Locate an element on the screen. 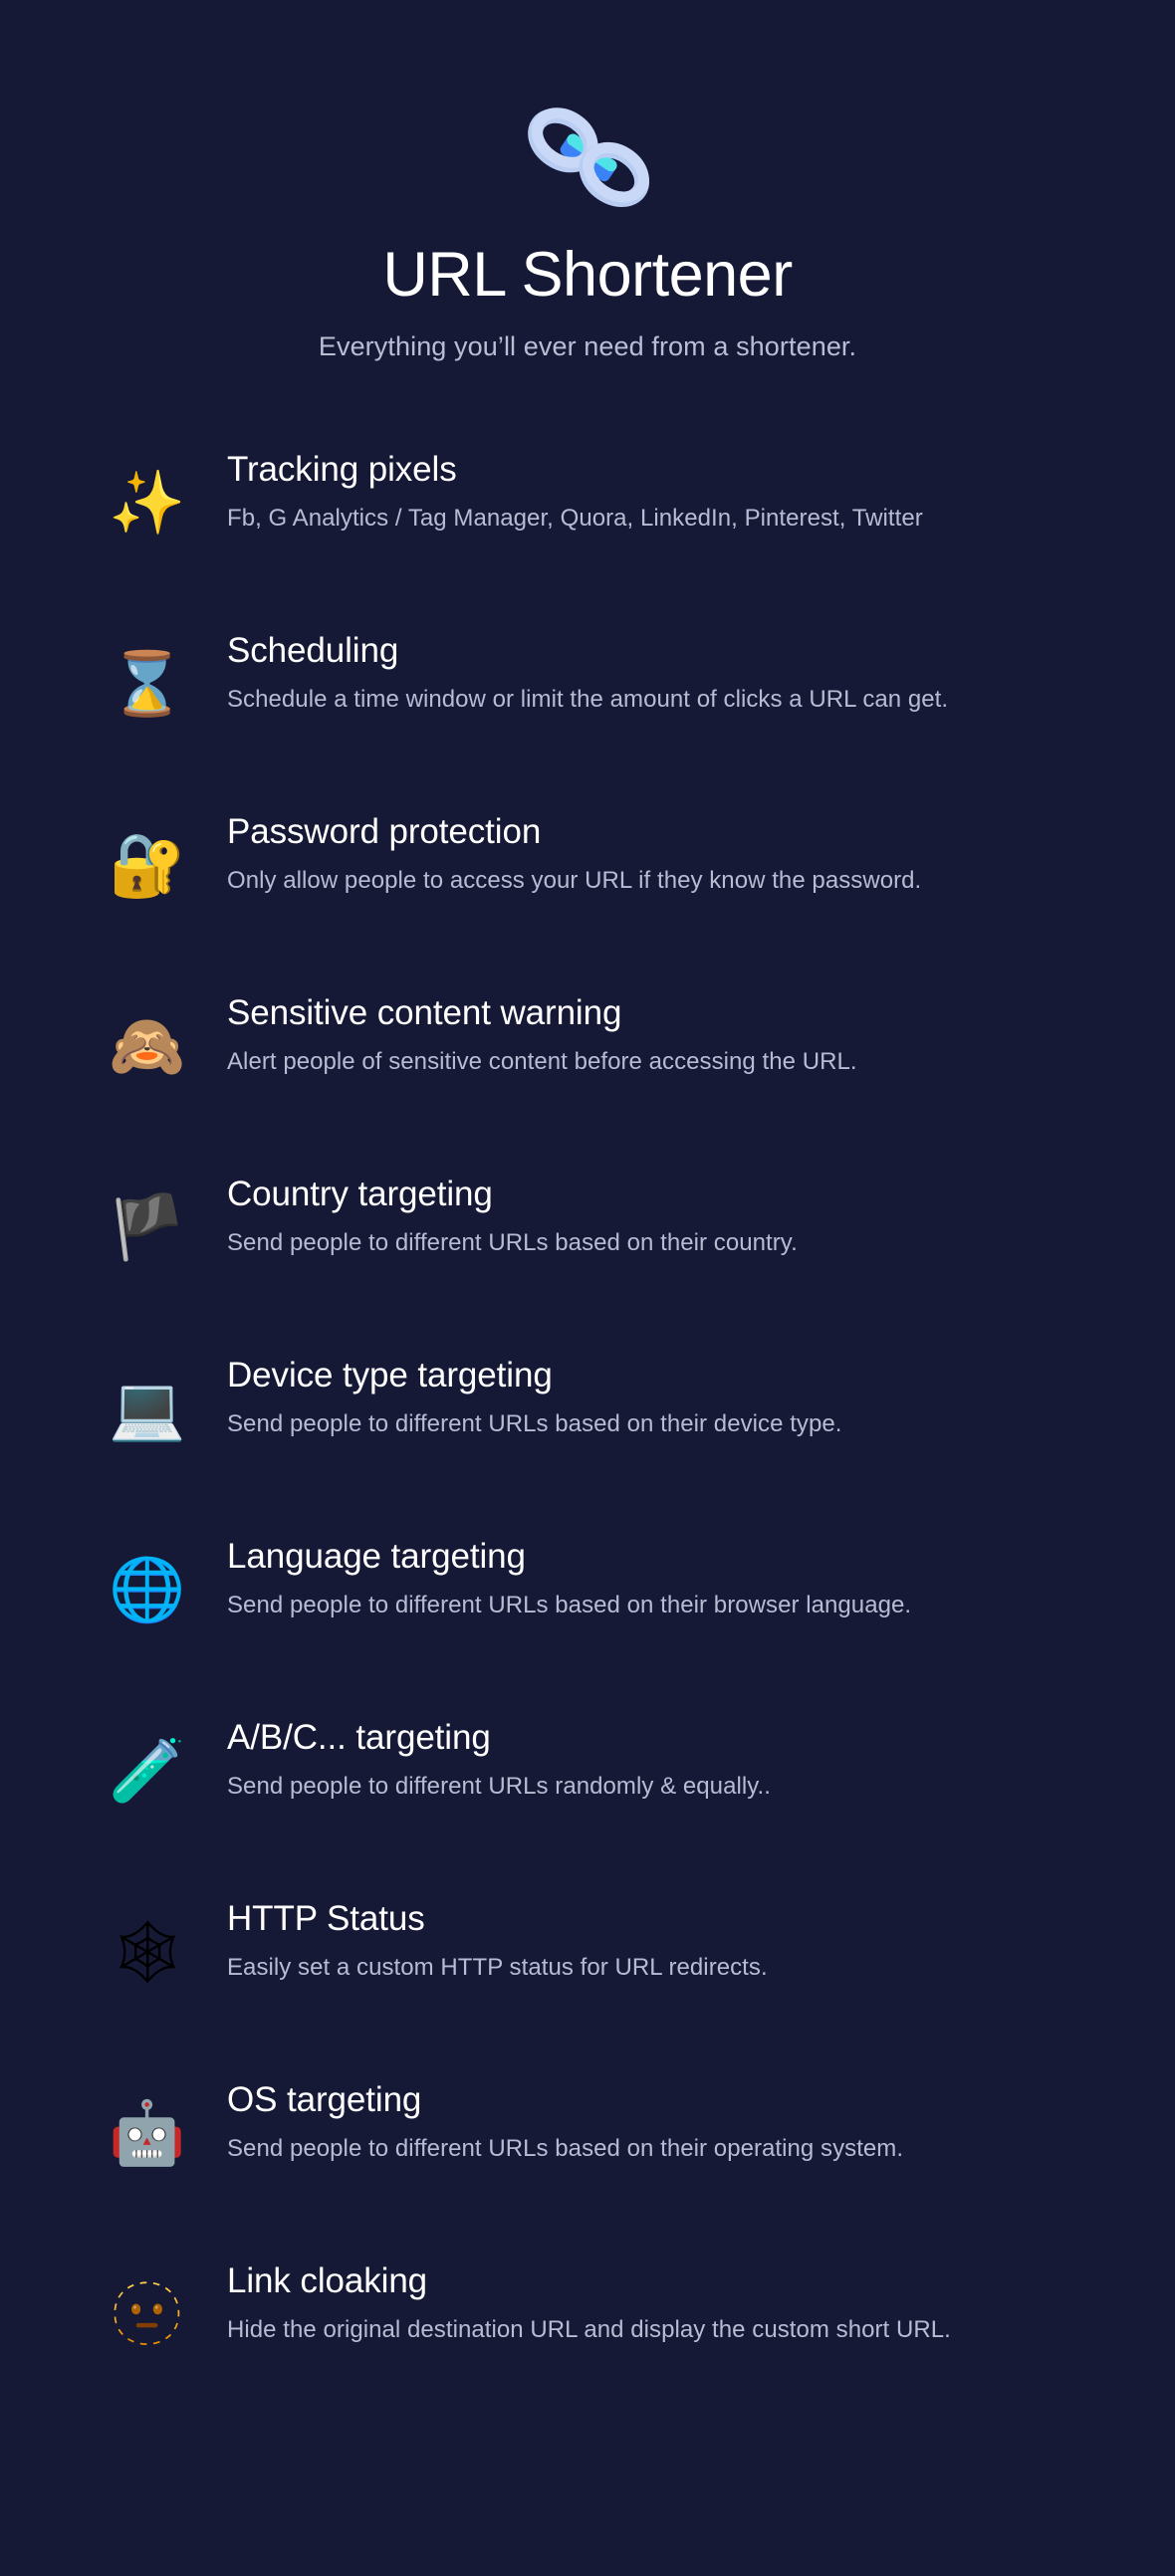 Image resolution: width=1175 pixels, height=2576 pixels. feature-title: Device type targeting is located at coordinates (390, 1375).